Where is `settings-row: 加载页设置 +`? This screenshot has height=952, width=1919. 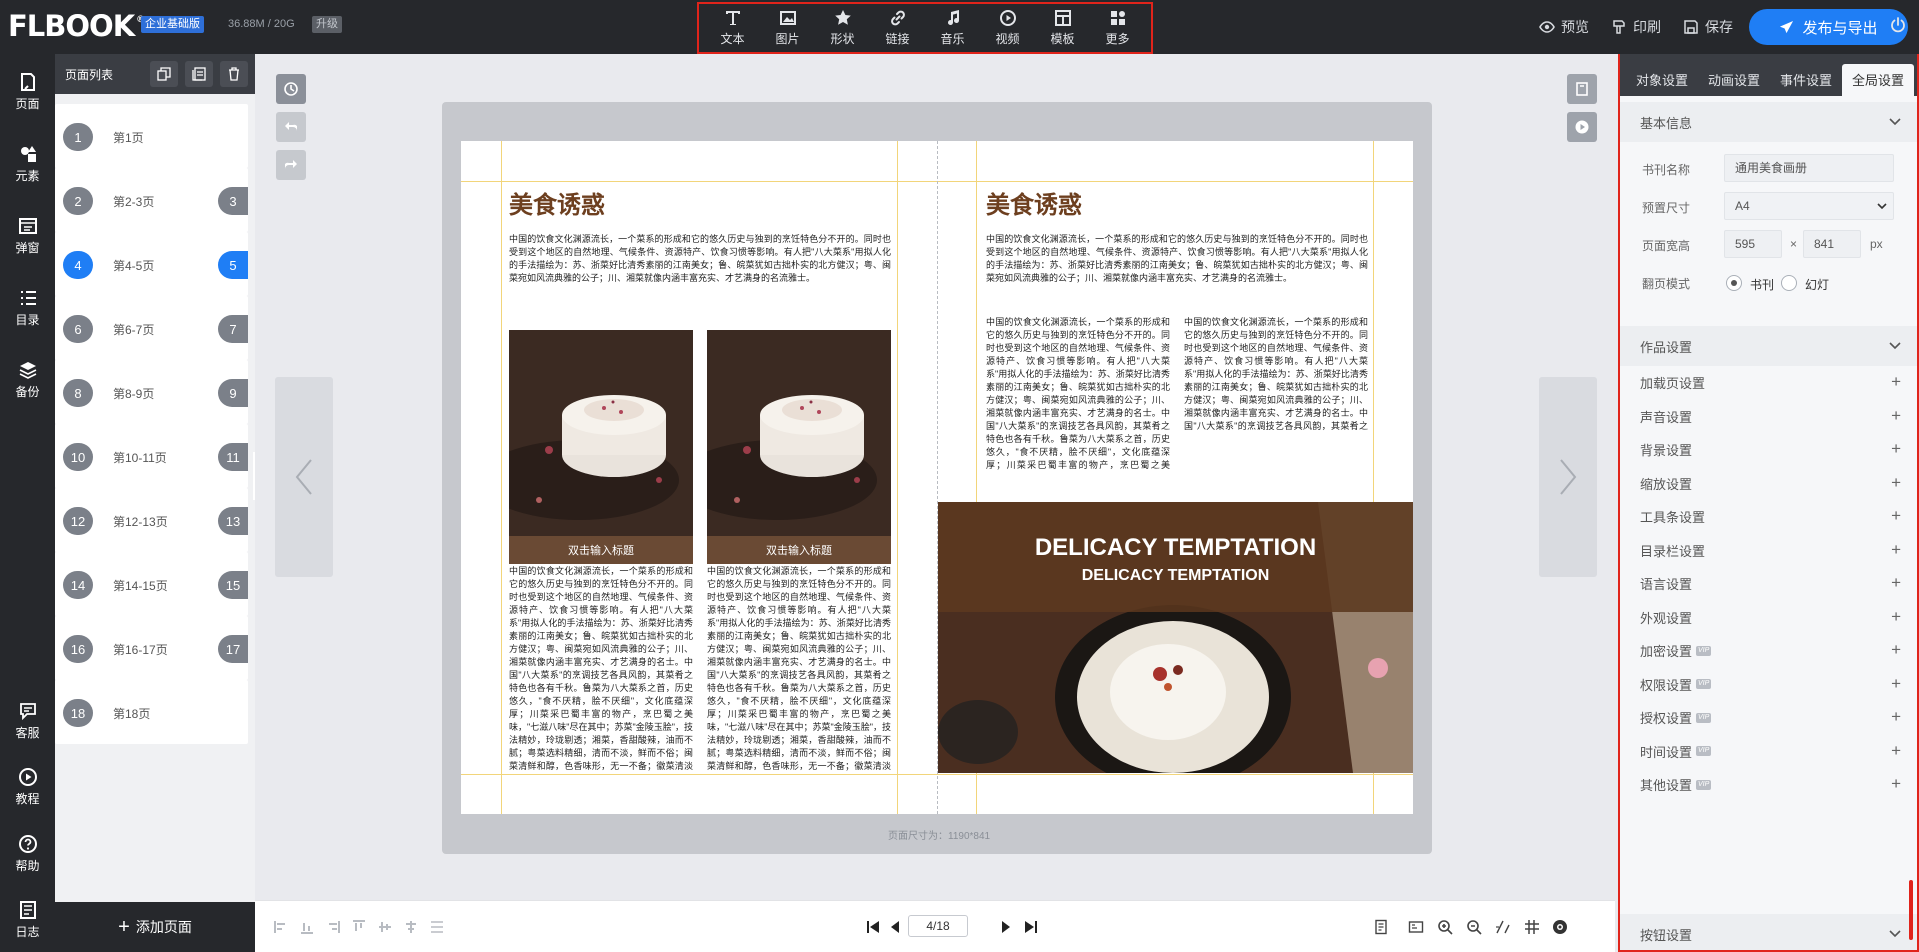
settings-row: 加载页设置 + is located at coordinates (1768, 382).